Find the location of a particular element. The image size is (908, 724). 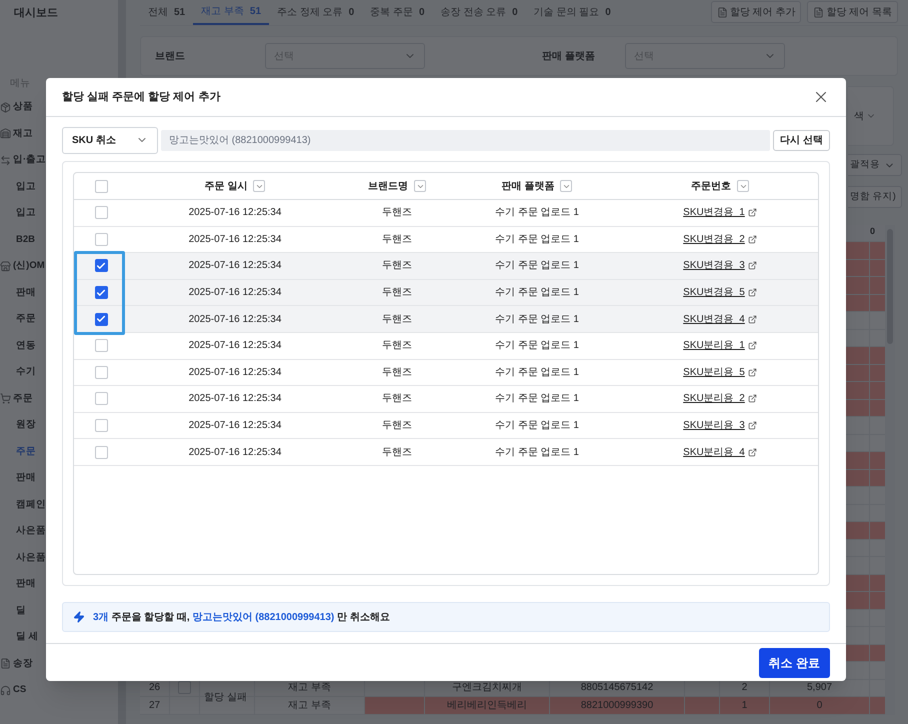

tab: 전체 51 is located at coordinates (167, 12).